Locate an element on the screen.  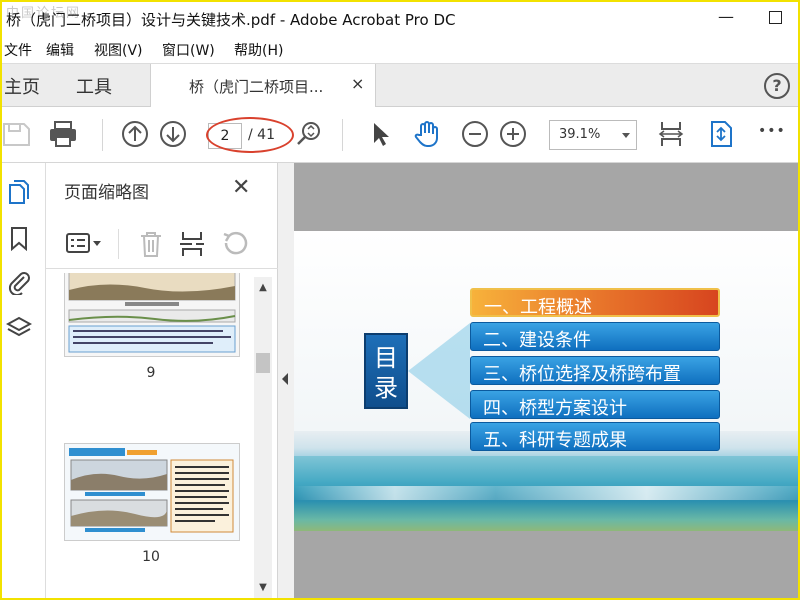
hand-tool-icon is located at coordinates (427, 134).